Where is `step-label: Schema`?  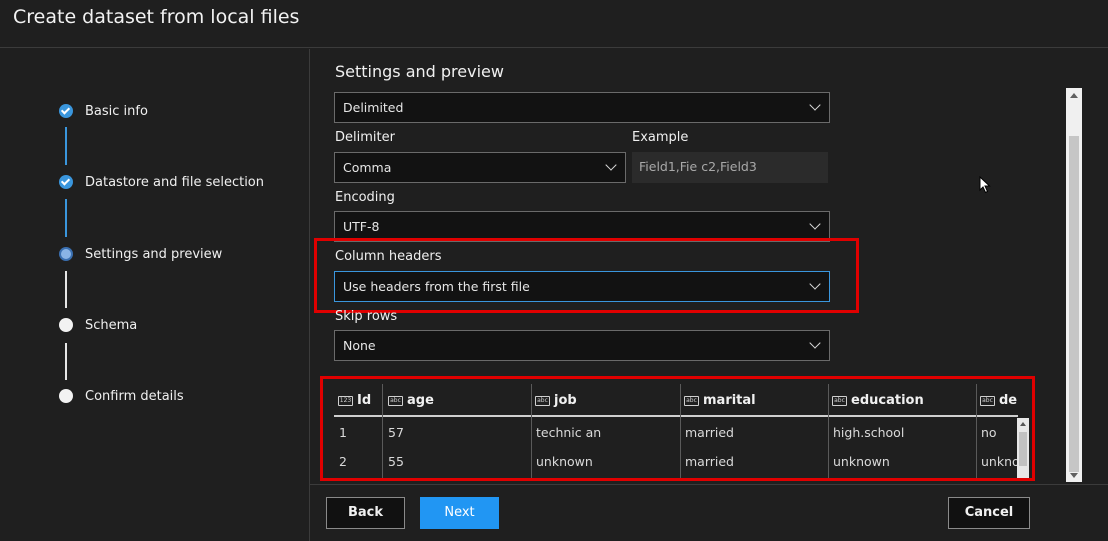 step-label: Schema is located at coordinates (111, 325).